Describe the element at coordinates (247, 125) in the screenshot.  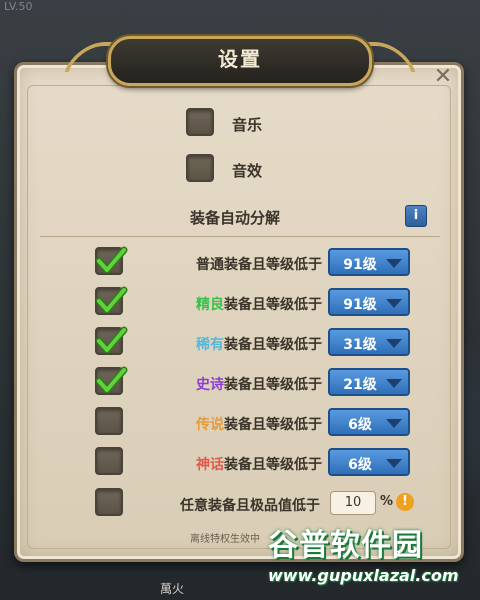
I see `music-label: 音乐` at that location.